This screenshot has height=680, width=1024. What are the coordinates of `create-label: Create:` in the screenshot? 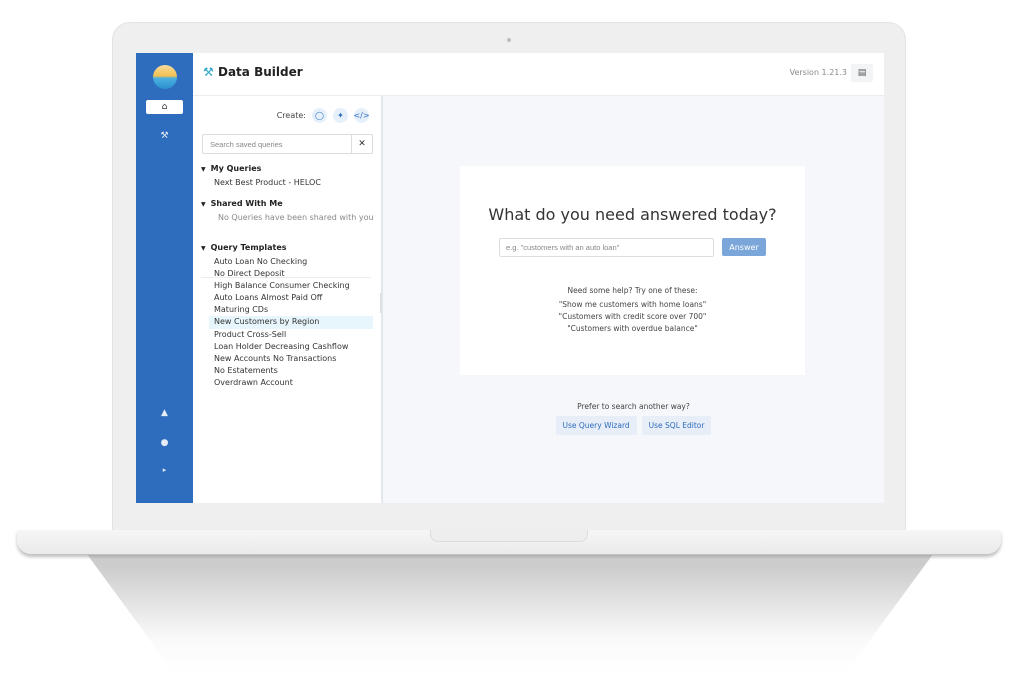 It's located at (291, 115).